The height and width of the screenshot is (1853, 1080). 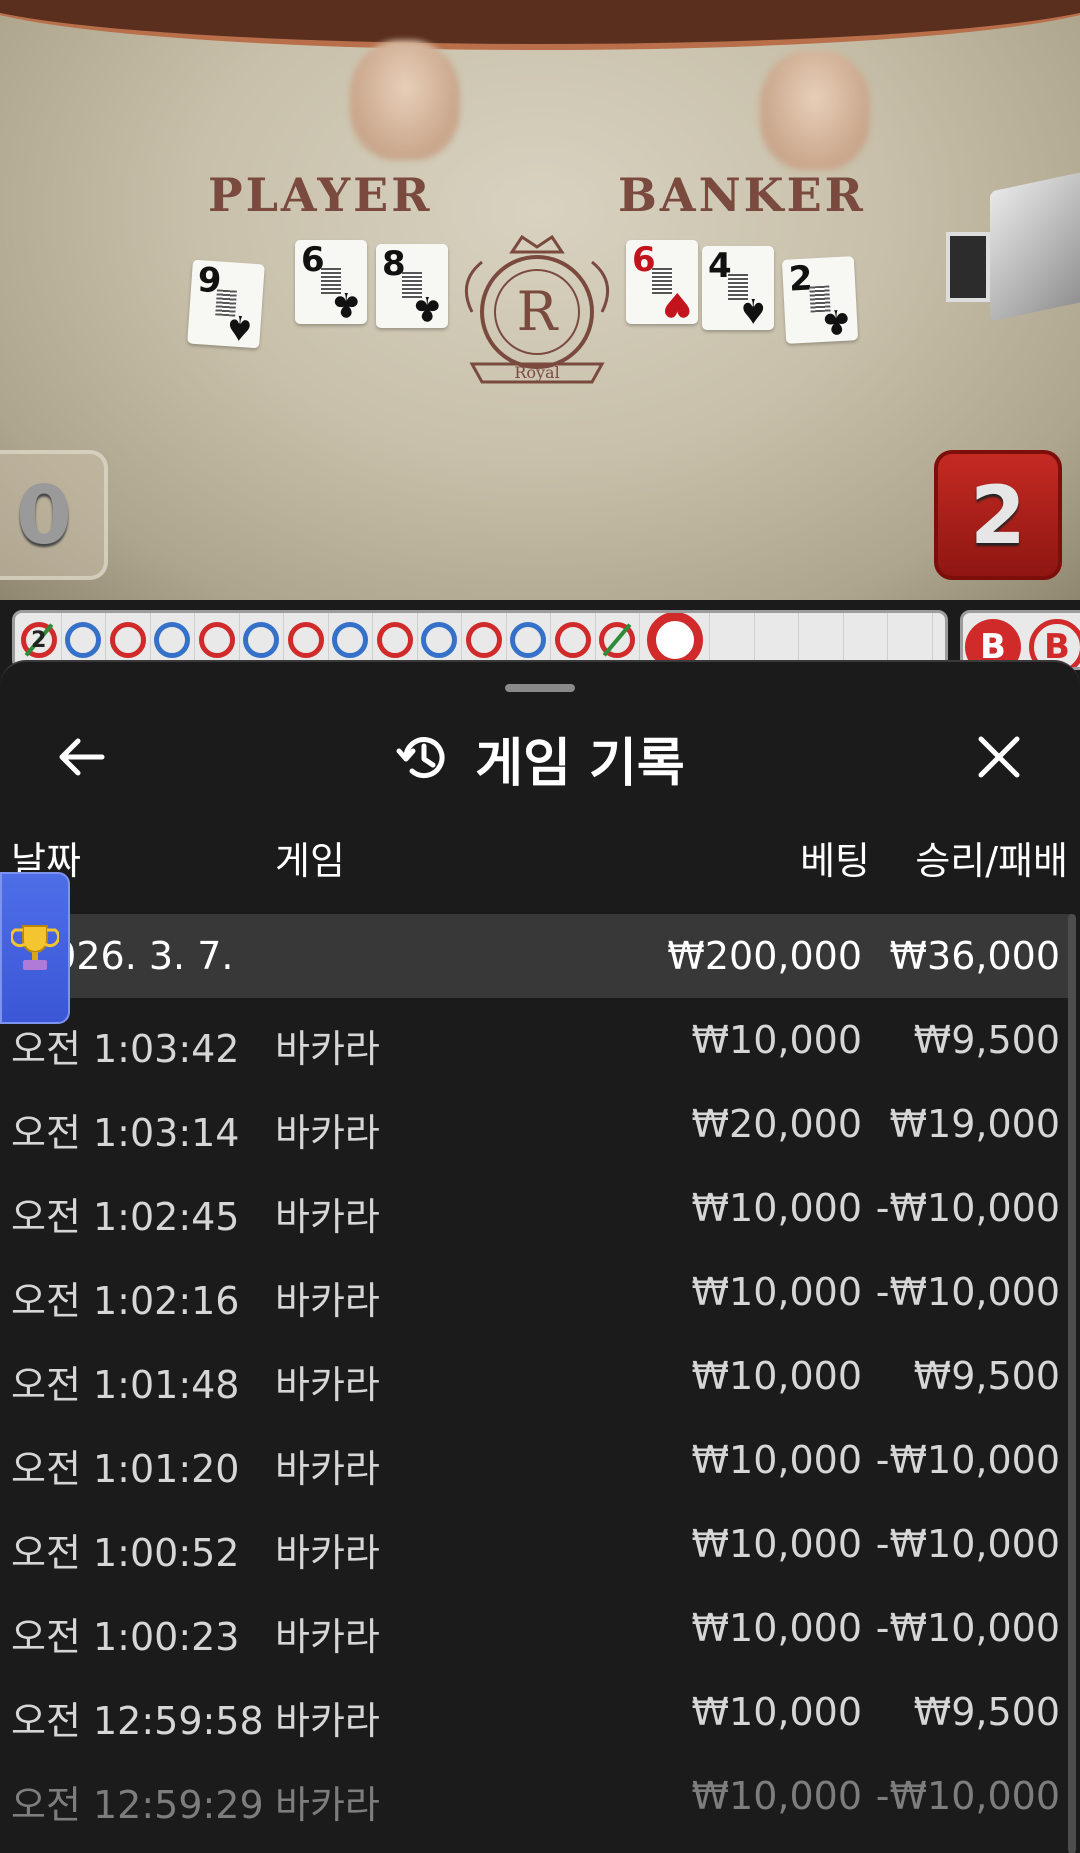 I want to click on sheet-grabber, so click(x=540, y=688).